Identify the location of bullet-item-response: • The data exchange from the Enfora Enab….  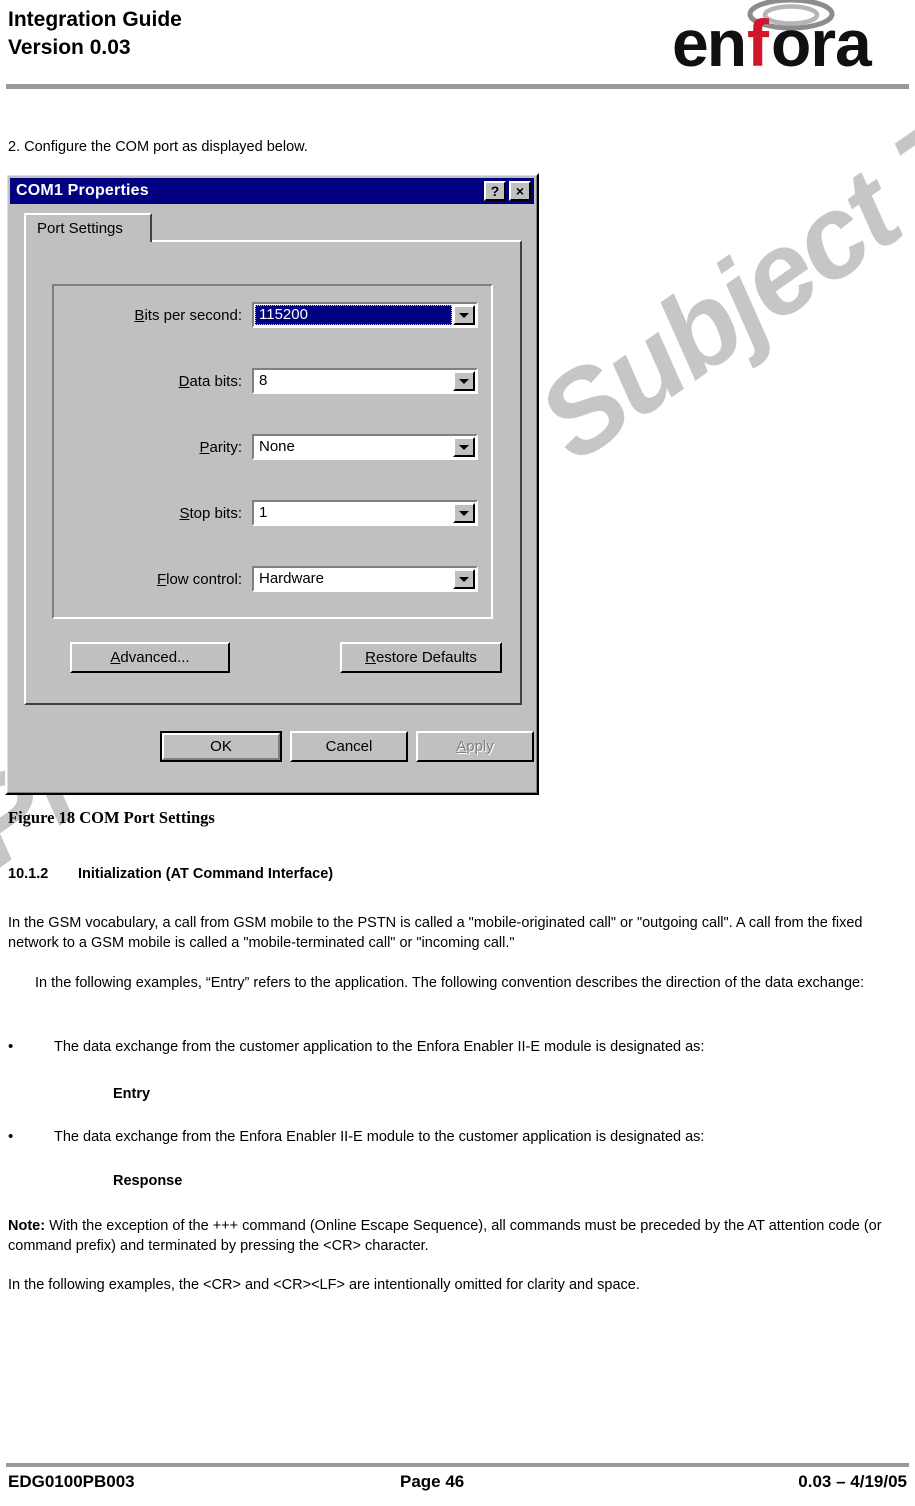
(457, 1137).